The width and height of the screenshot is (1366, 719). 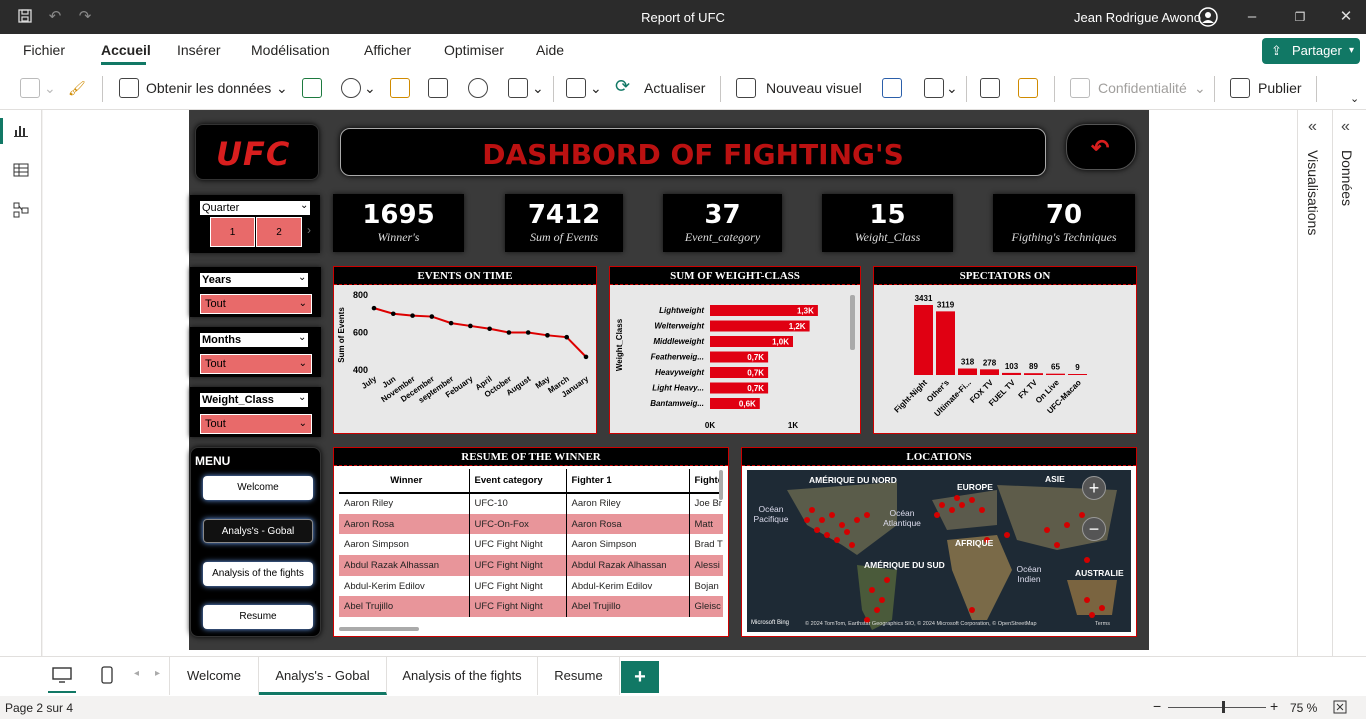 I want to click on tab-welcome: Welcome, so click(x=214, y=676).